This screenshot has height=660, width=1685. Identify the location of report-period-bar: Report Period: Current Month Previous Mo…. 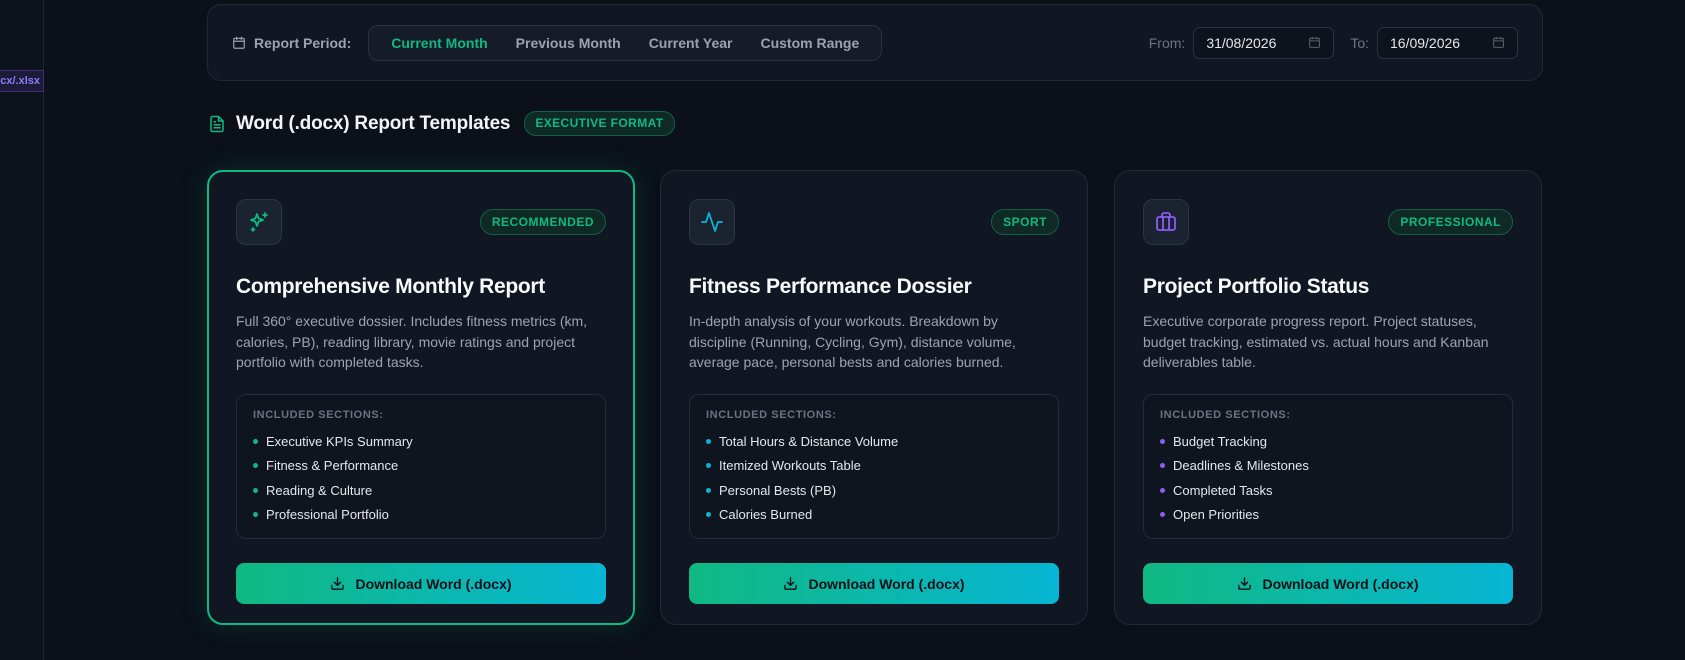
(875, 42).